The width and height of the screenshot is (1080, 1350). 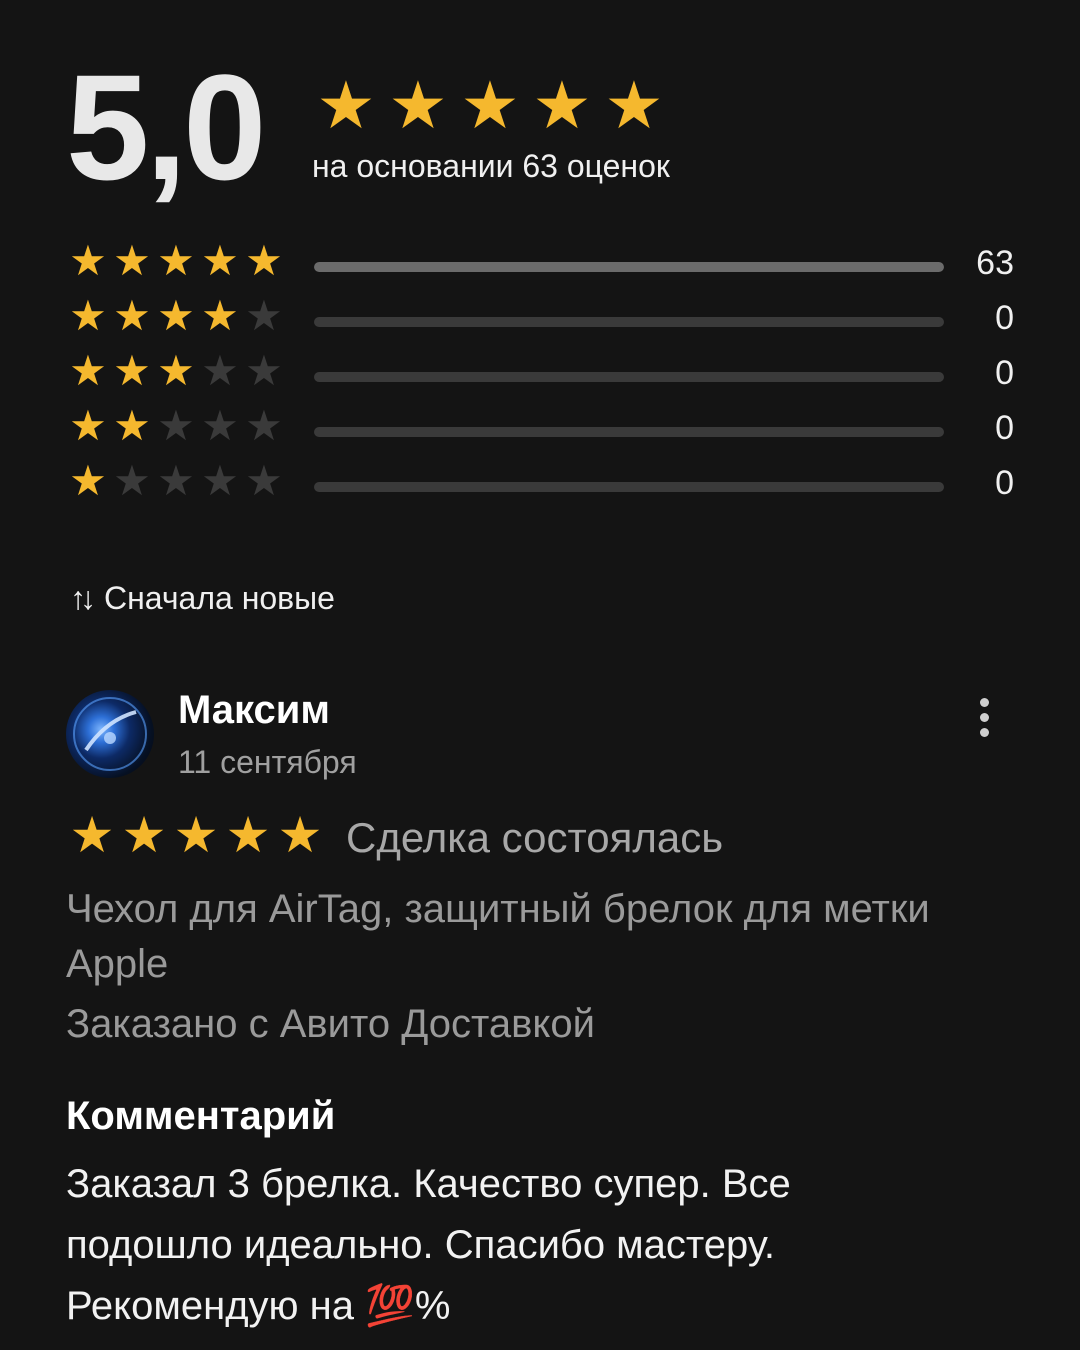 I want to click on avatar-image, so click(x=110, y=734).